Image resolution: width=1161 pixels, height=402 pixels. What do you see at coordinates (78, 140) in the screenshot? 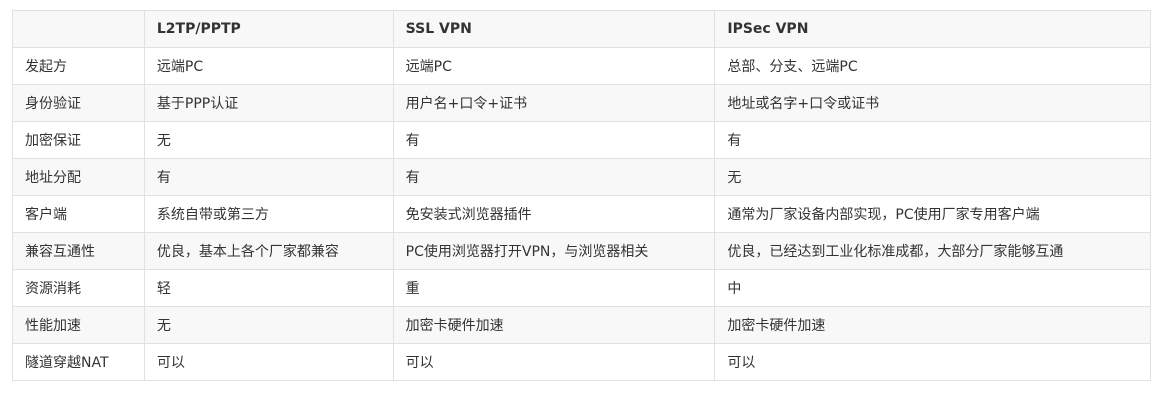
I see `row-label-cell: 加密保证` at bounding box center [78, 140].